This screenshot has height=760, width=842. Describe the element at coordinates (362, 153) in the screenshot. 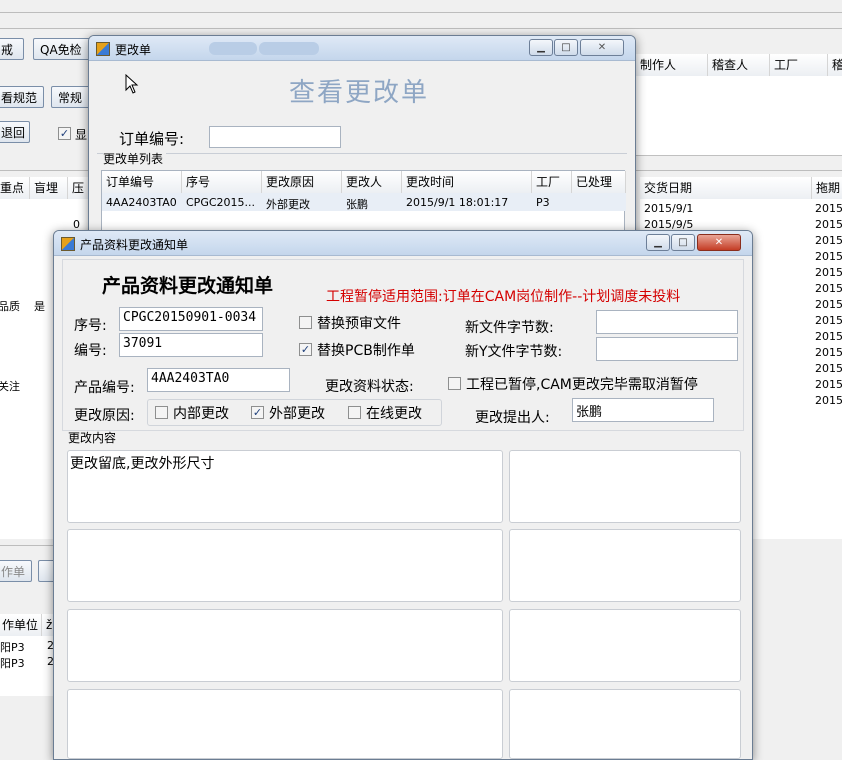

I see `group-divider` at that location.